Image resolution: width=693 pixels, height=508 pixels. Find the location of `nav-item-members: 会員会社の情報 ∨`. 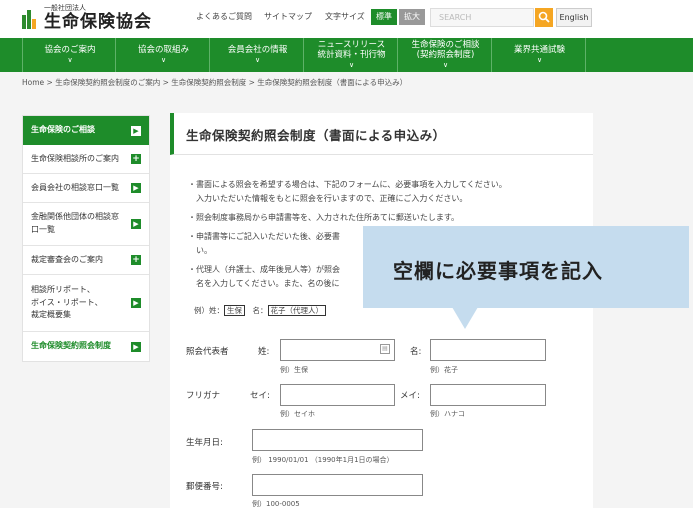

nav-item-members: 会員会社の情報 ∨ is located at coordinates (257, 55).